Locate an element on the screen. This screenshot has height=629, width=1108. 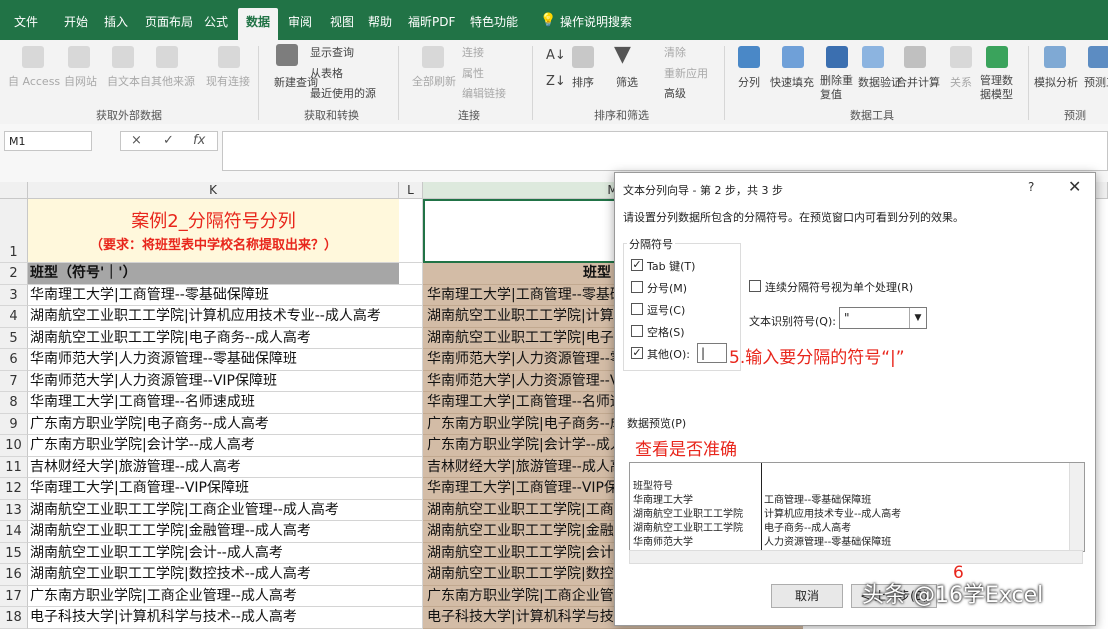
manage-data-model-button: 管理数据模型 is located at coordinates (999, 88).